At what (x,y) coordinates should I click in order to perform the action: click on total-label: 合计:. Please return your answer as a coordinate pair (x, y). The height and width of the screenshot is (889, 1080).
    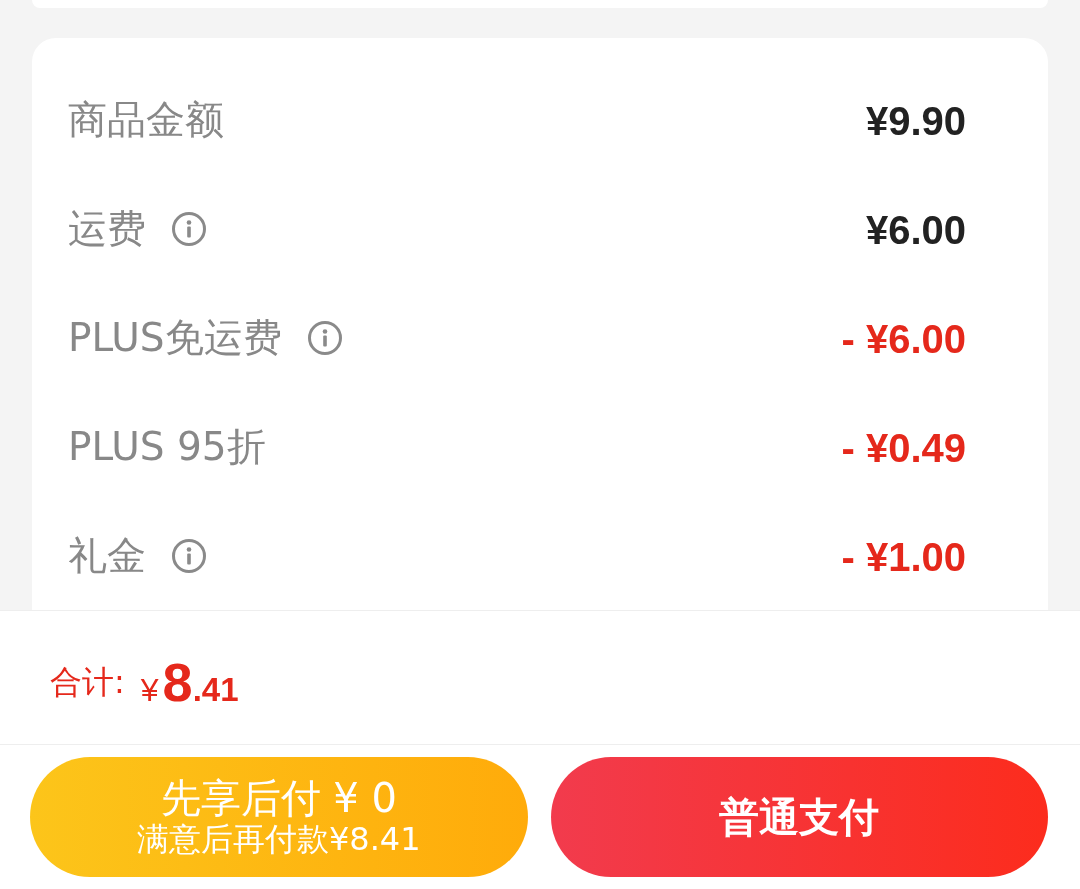
    Looking at the image, I should click on (87, 682).